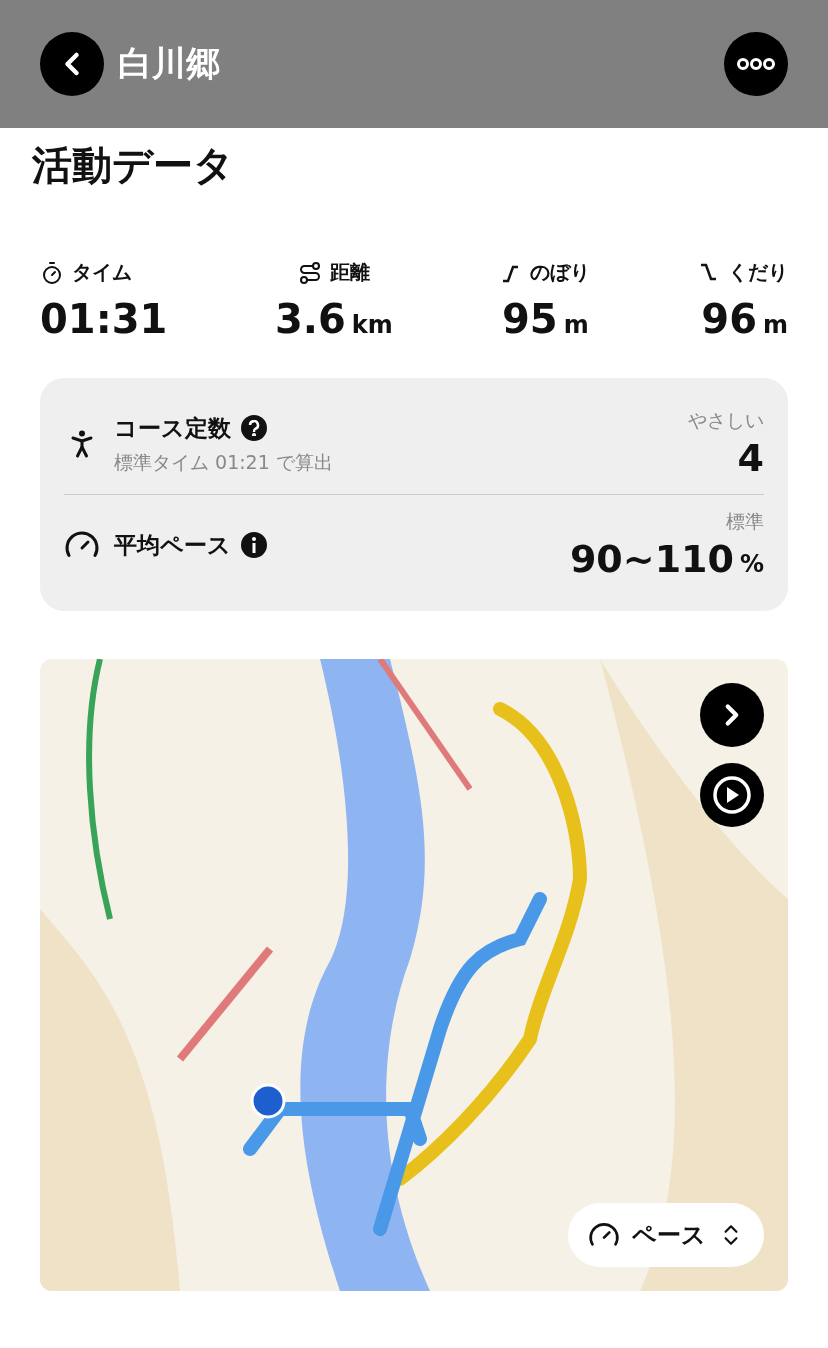  Describe the element at coordinates (726, 420) in the screenshot. I see `rating-label: やさしい` at that location.